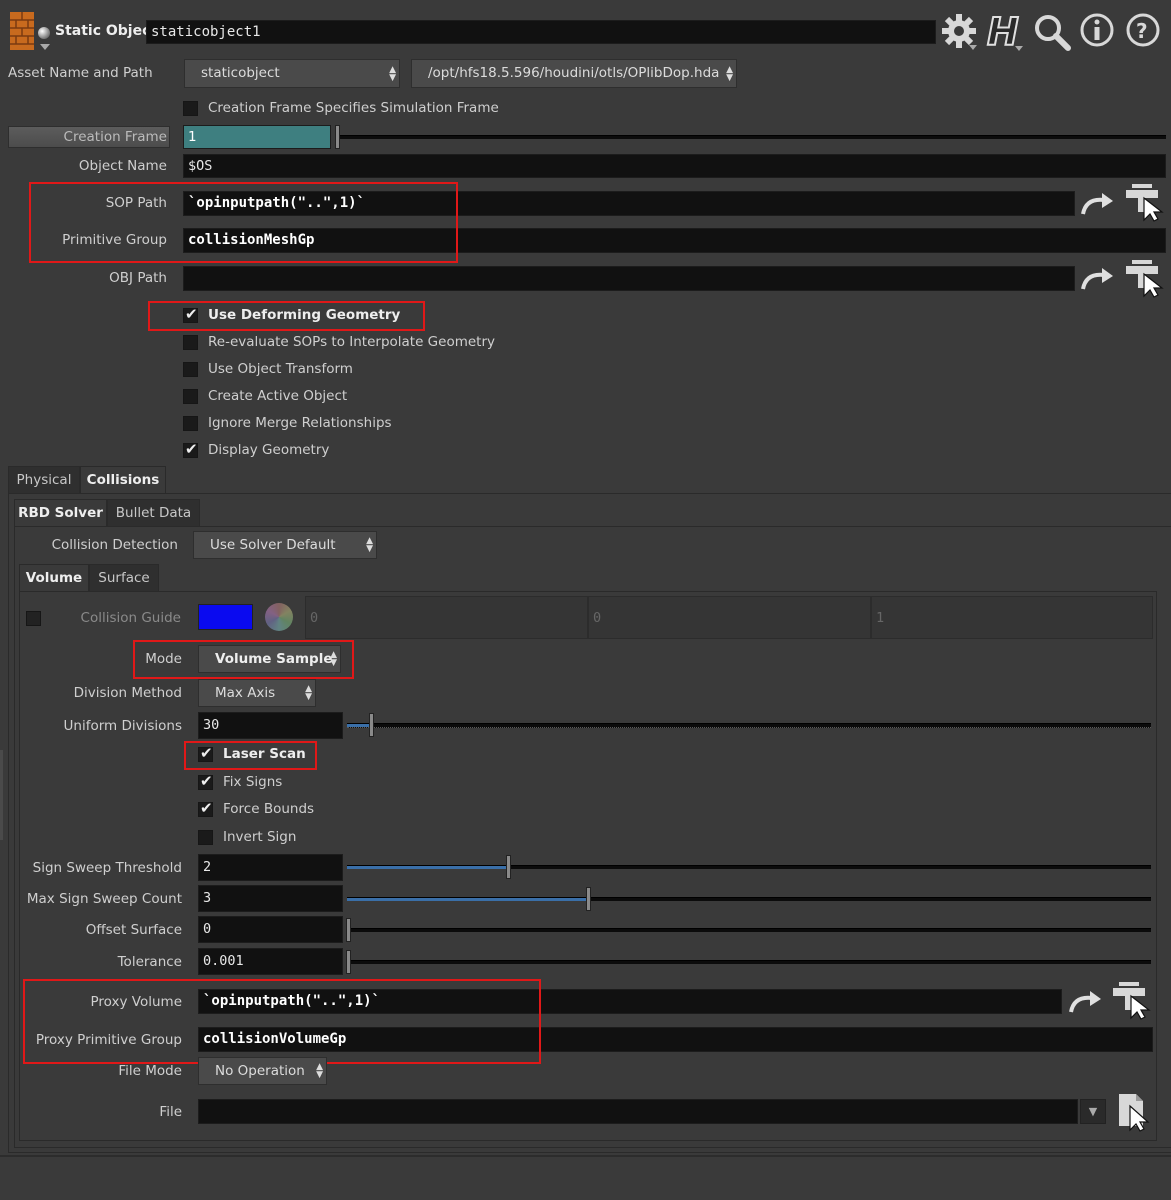 Image resolution: width=1171 pixels, height=1200 pixels. I want to click on display-geometry-label: Display Geometry, so click(269, 450).